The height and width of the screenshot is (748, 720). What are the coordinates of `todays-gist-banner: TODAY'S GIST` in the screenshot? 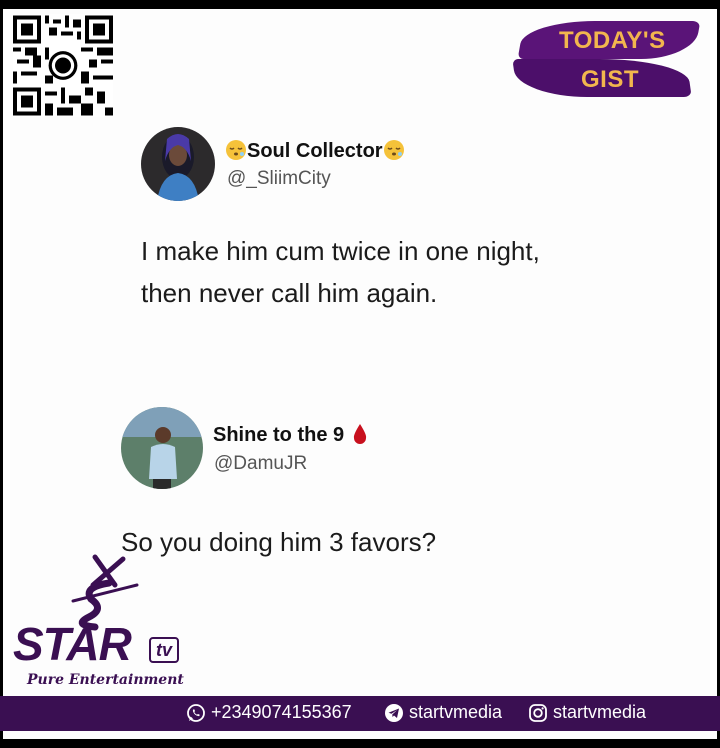 It's located at (608, 59).